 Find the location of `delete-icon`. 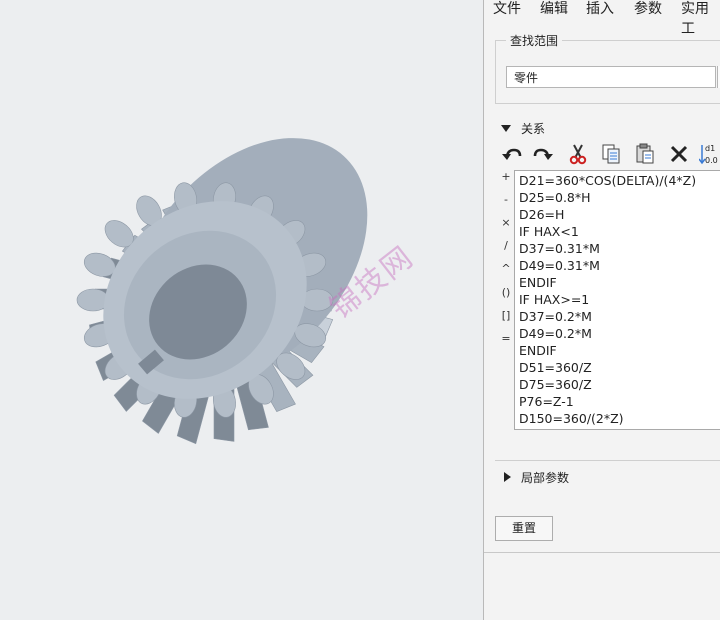

delete-icon is located at coordinates (679, 154).